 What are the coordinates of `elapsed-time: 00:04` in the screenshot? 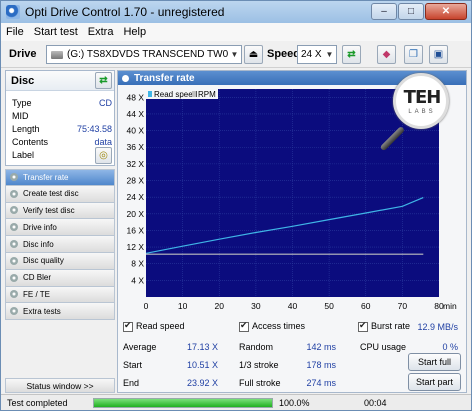 It's located at (375, 403).